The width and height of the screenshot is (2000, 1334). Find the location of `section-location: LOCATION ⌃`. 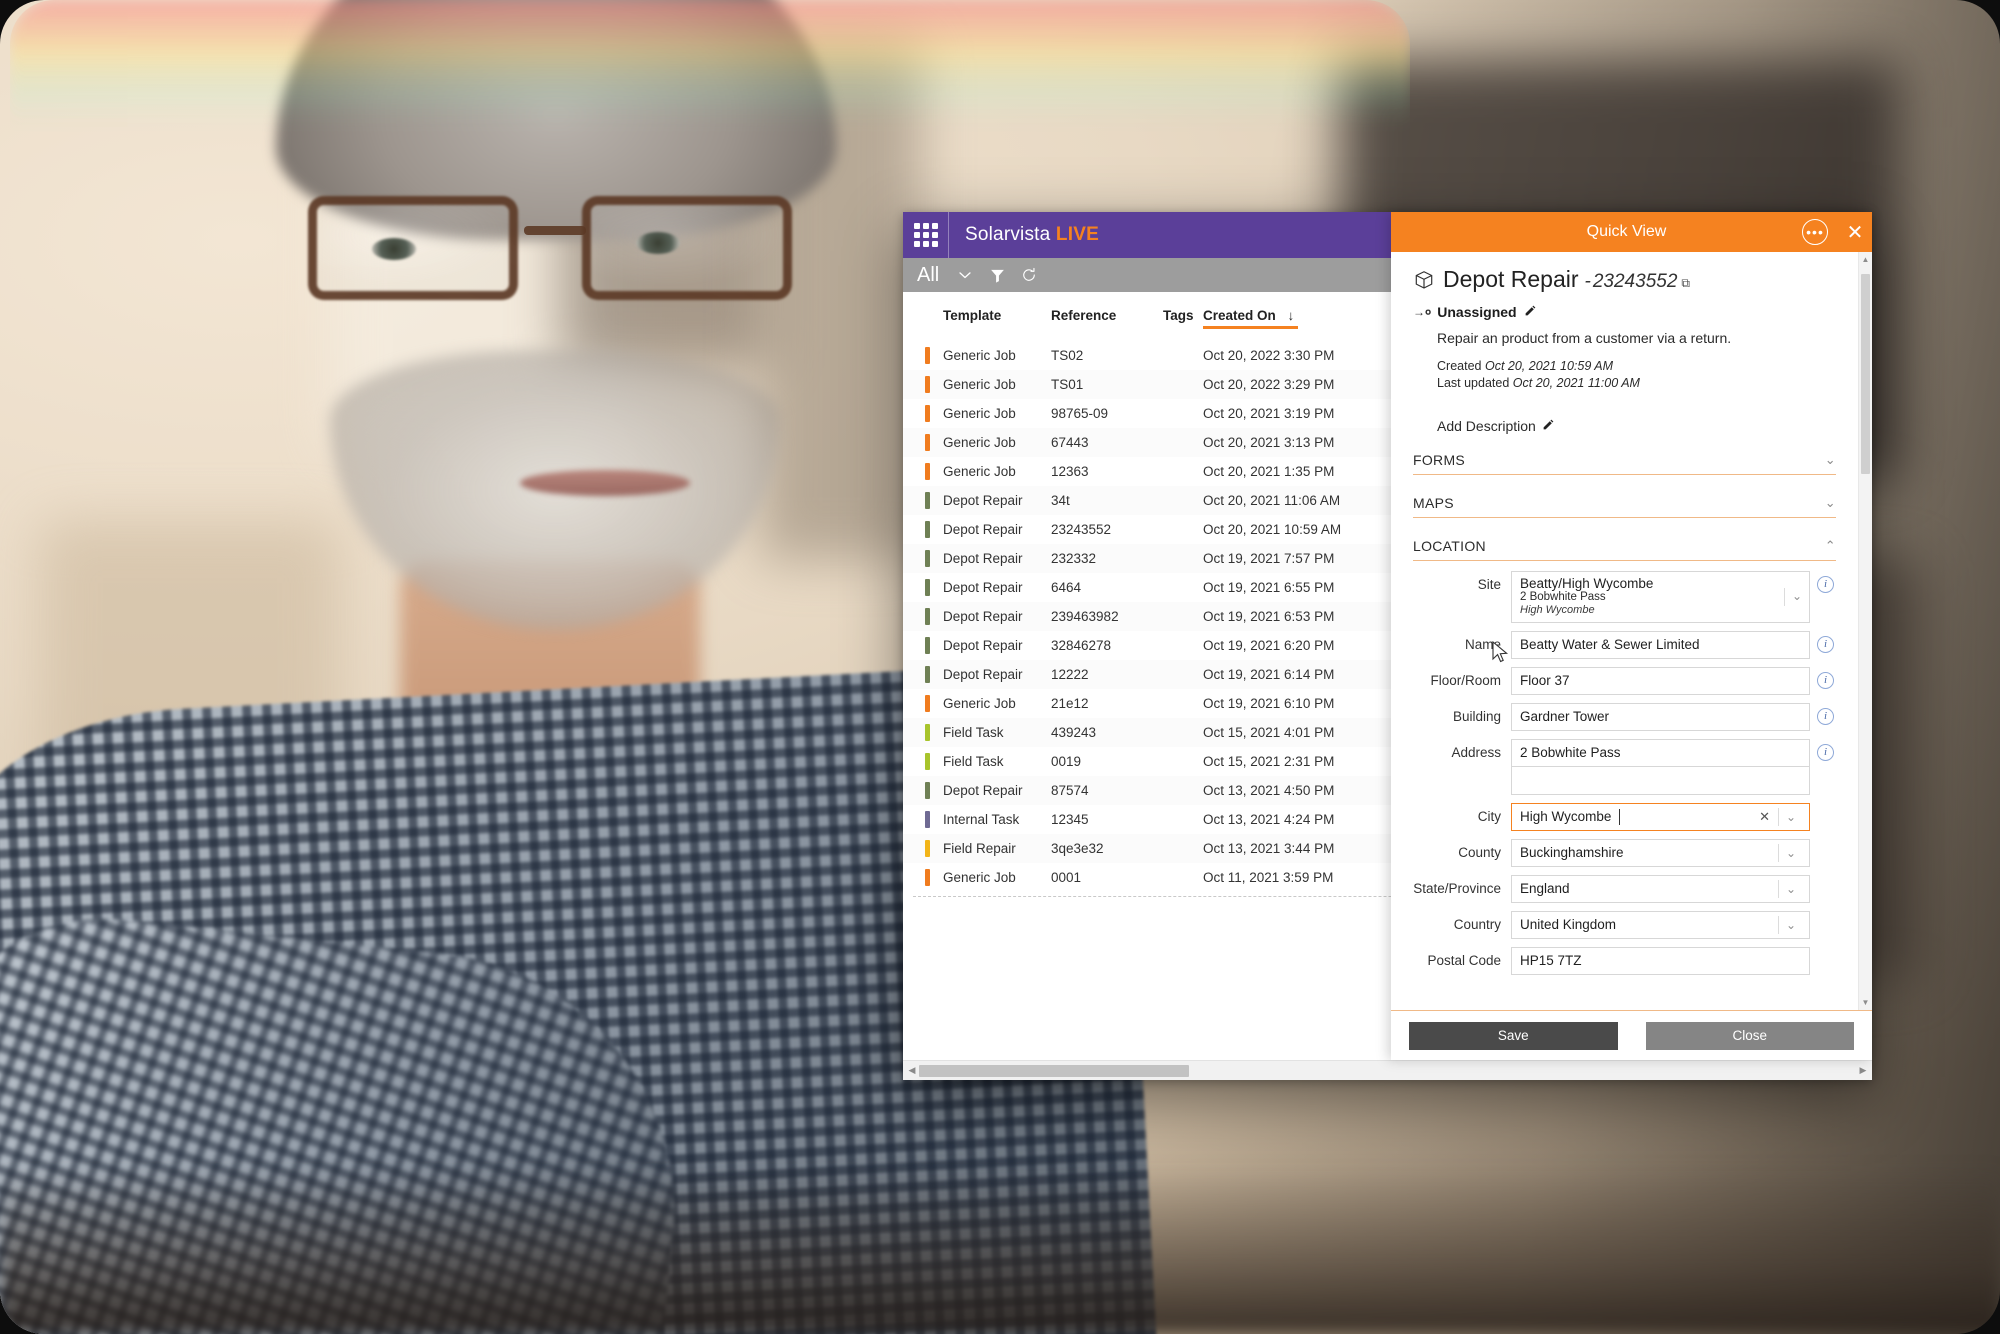

section-location: LOCATION ⌃ is located at coordinates (1624, 548).